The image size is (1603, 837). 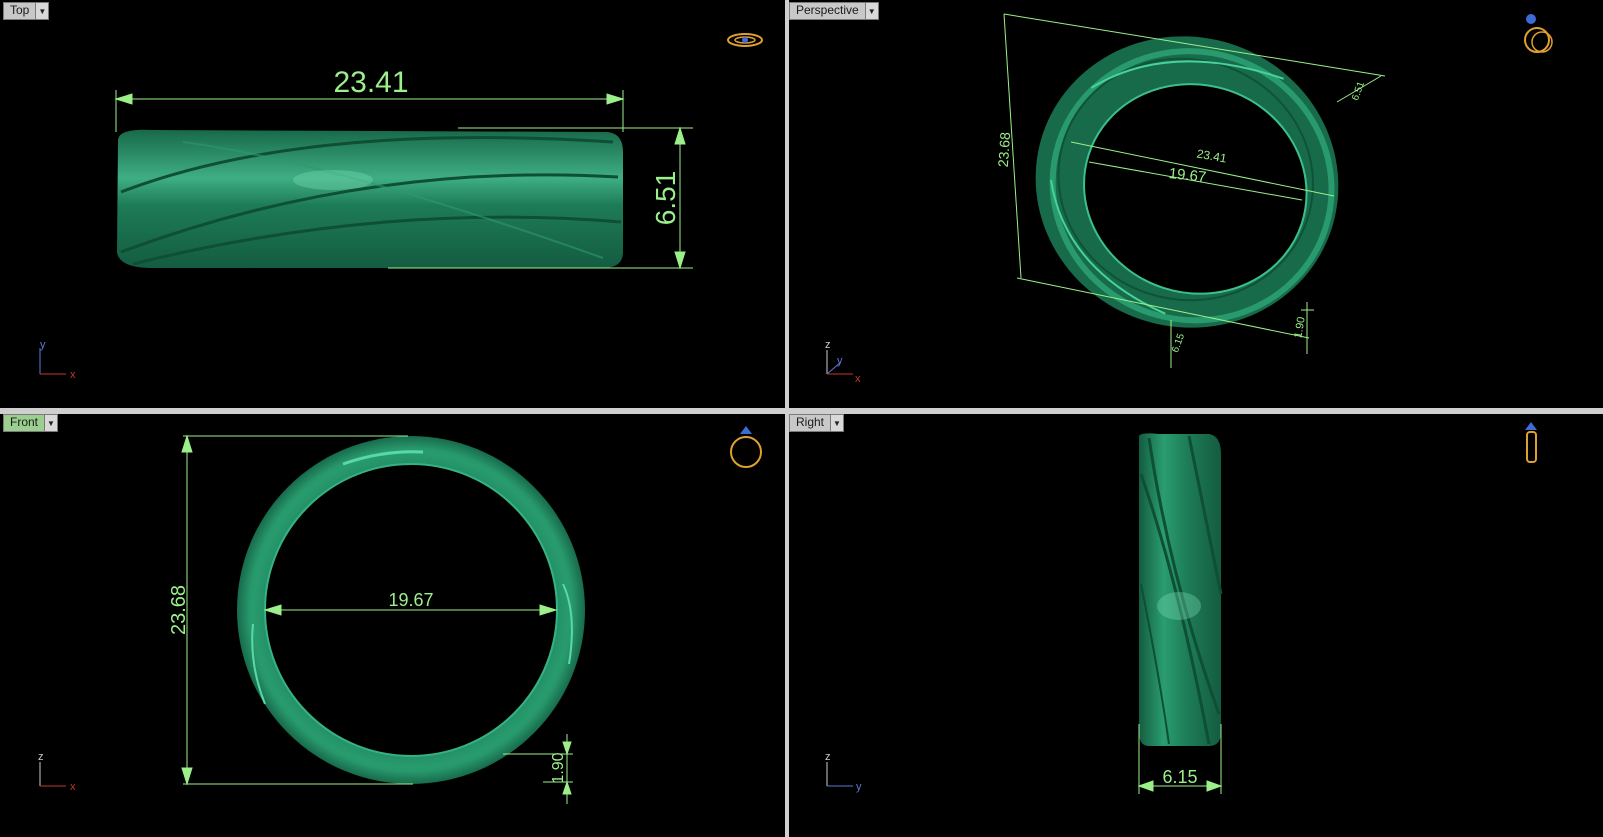 I want to click on right-axis-indicator: z y, so click(x=843, y=772).